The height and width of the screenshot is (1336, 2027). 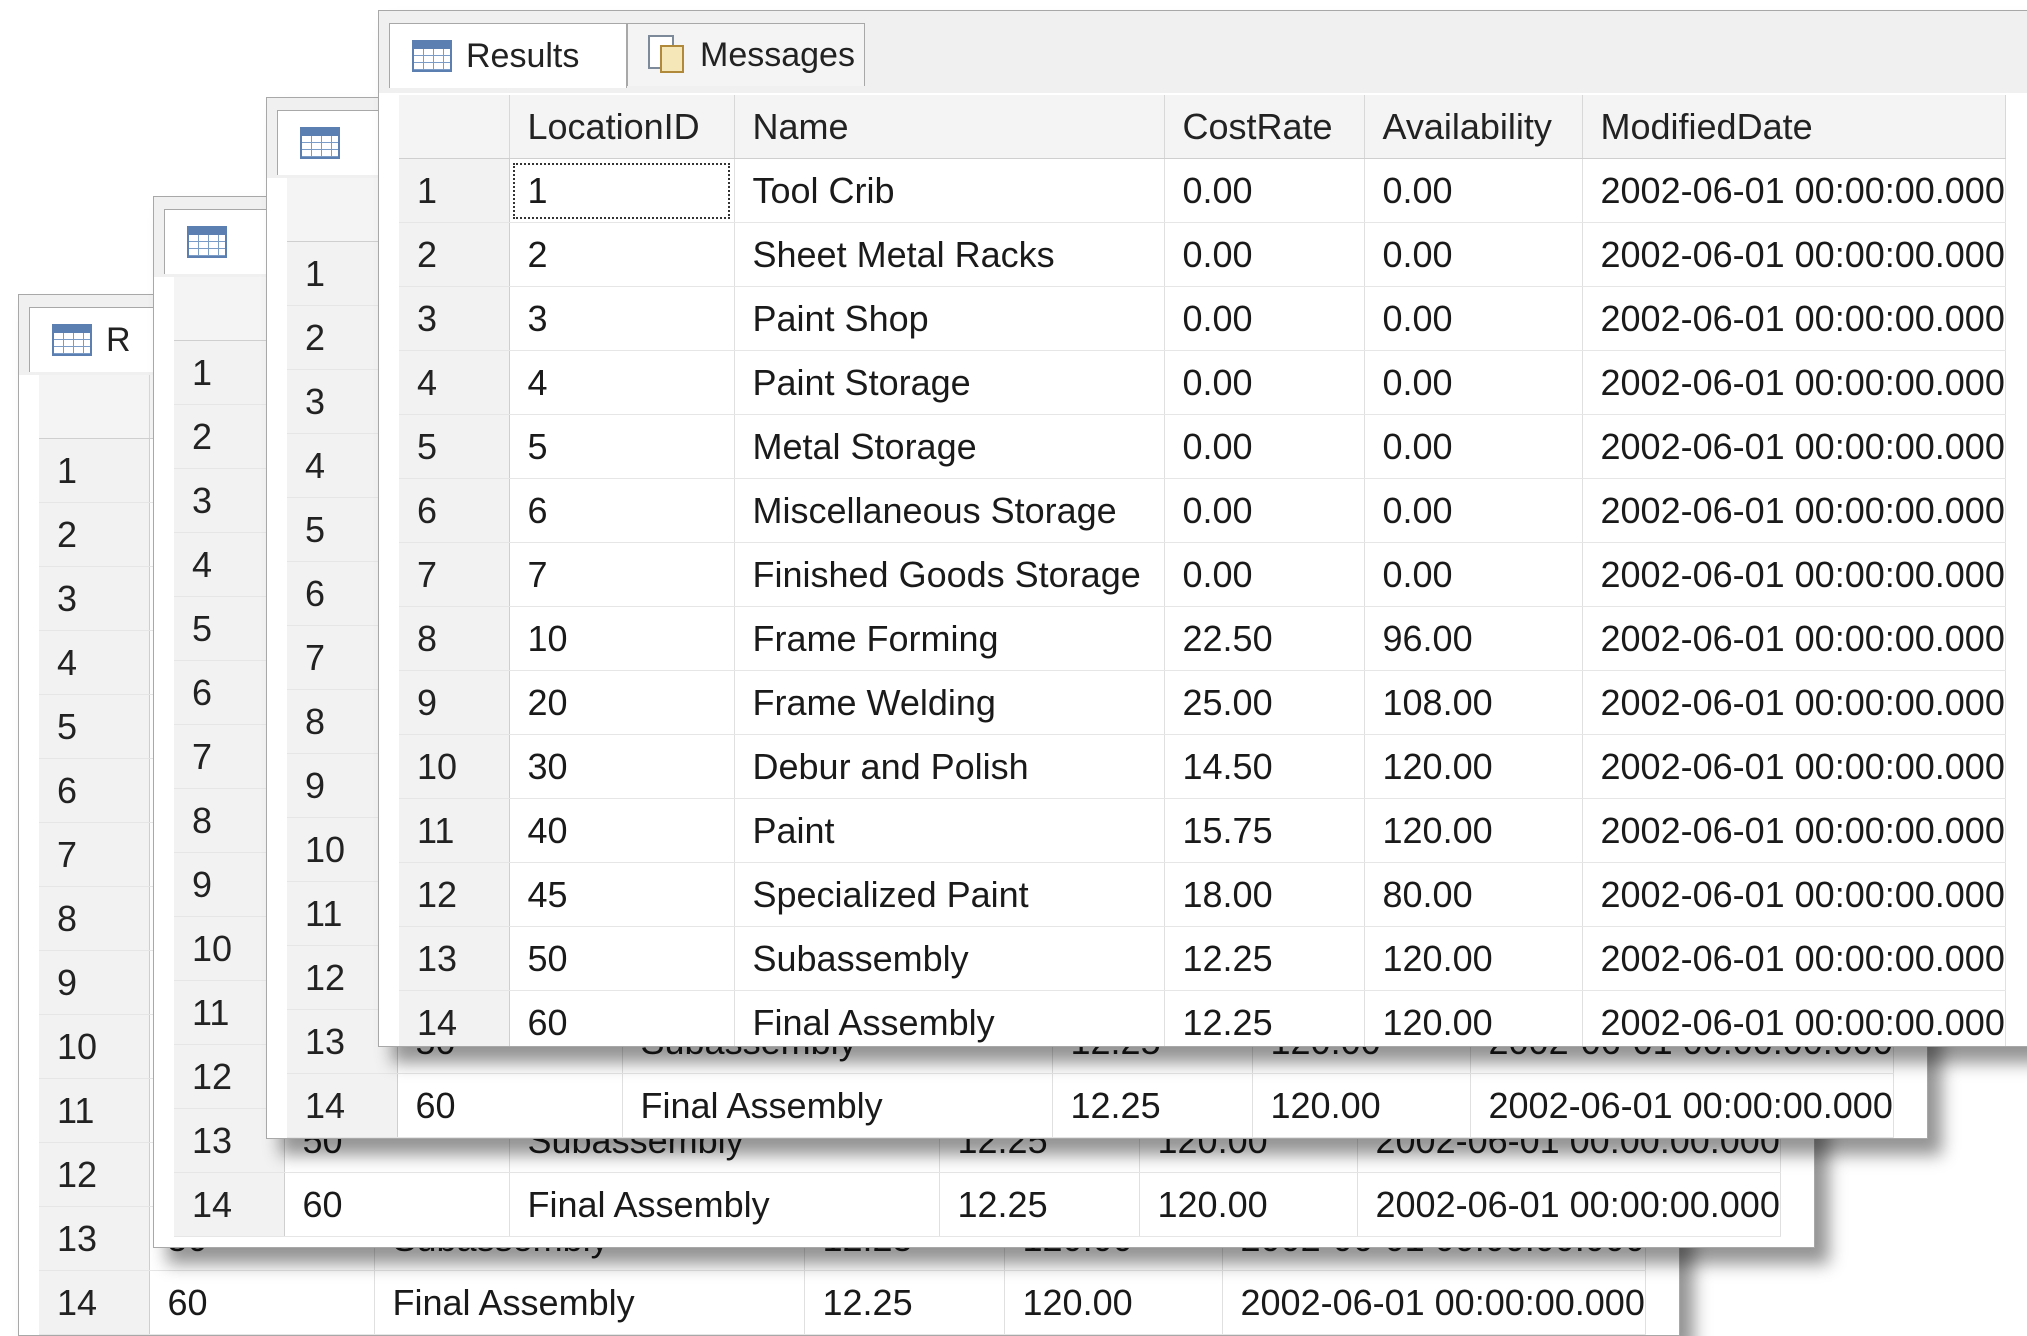 I want to click on cell-location-id: 1, so click(x=622, y=190).